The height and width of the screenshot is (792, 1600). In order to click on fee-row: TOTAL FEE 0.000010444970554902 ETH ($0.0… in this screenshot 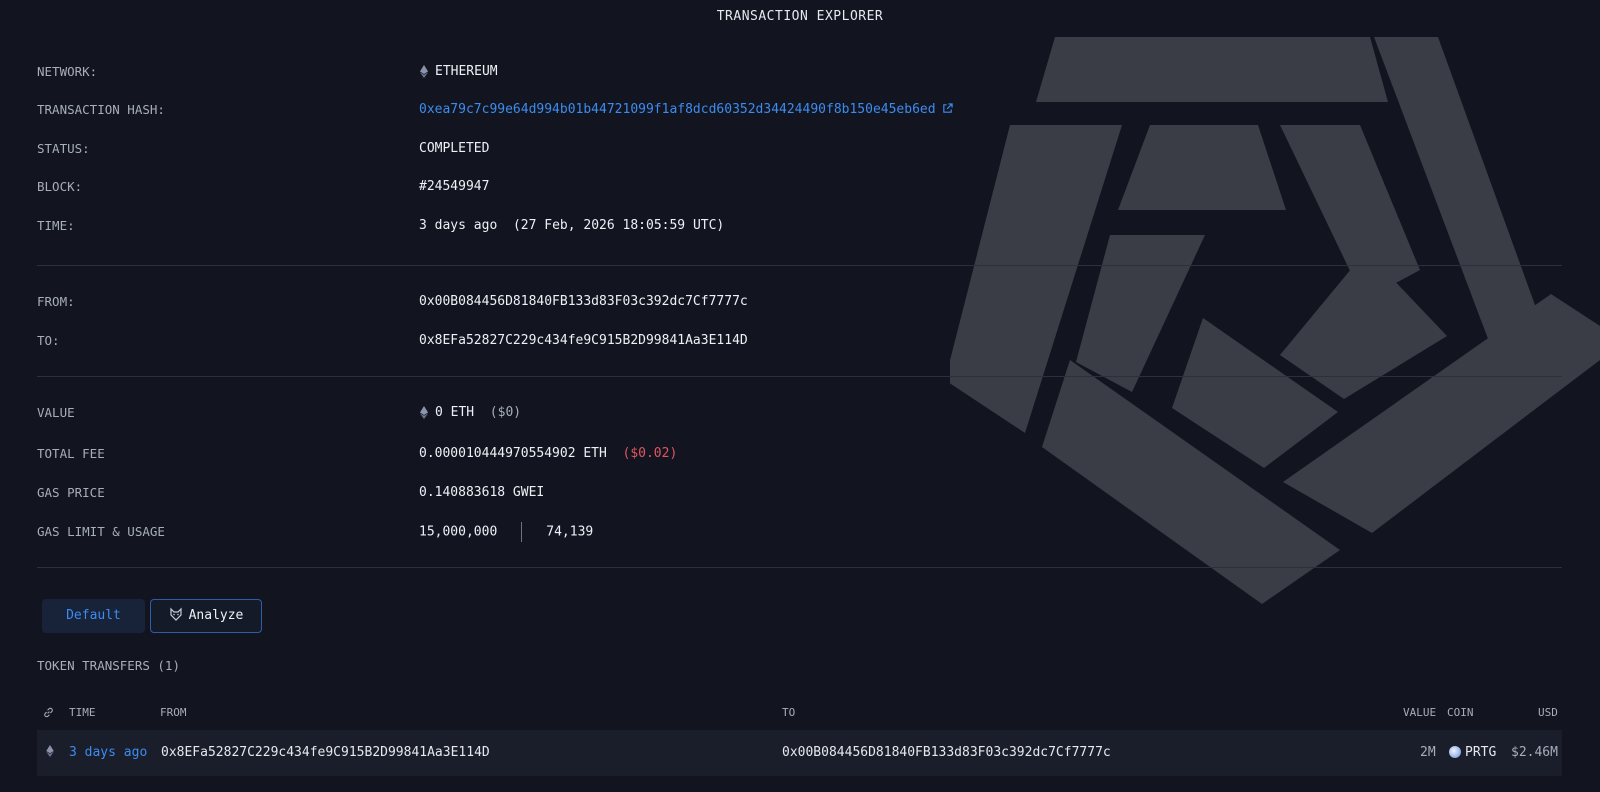, I will do `click(787, 454)`.